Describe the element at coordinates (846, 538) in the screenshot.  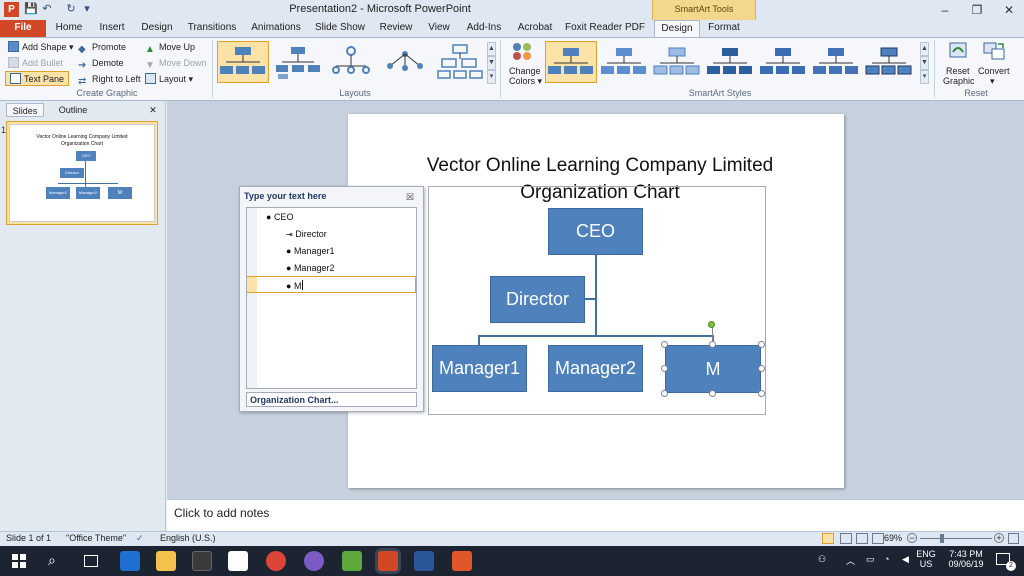
I see `slide-sorter-icon` at that location.